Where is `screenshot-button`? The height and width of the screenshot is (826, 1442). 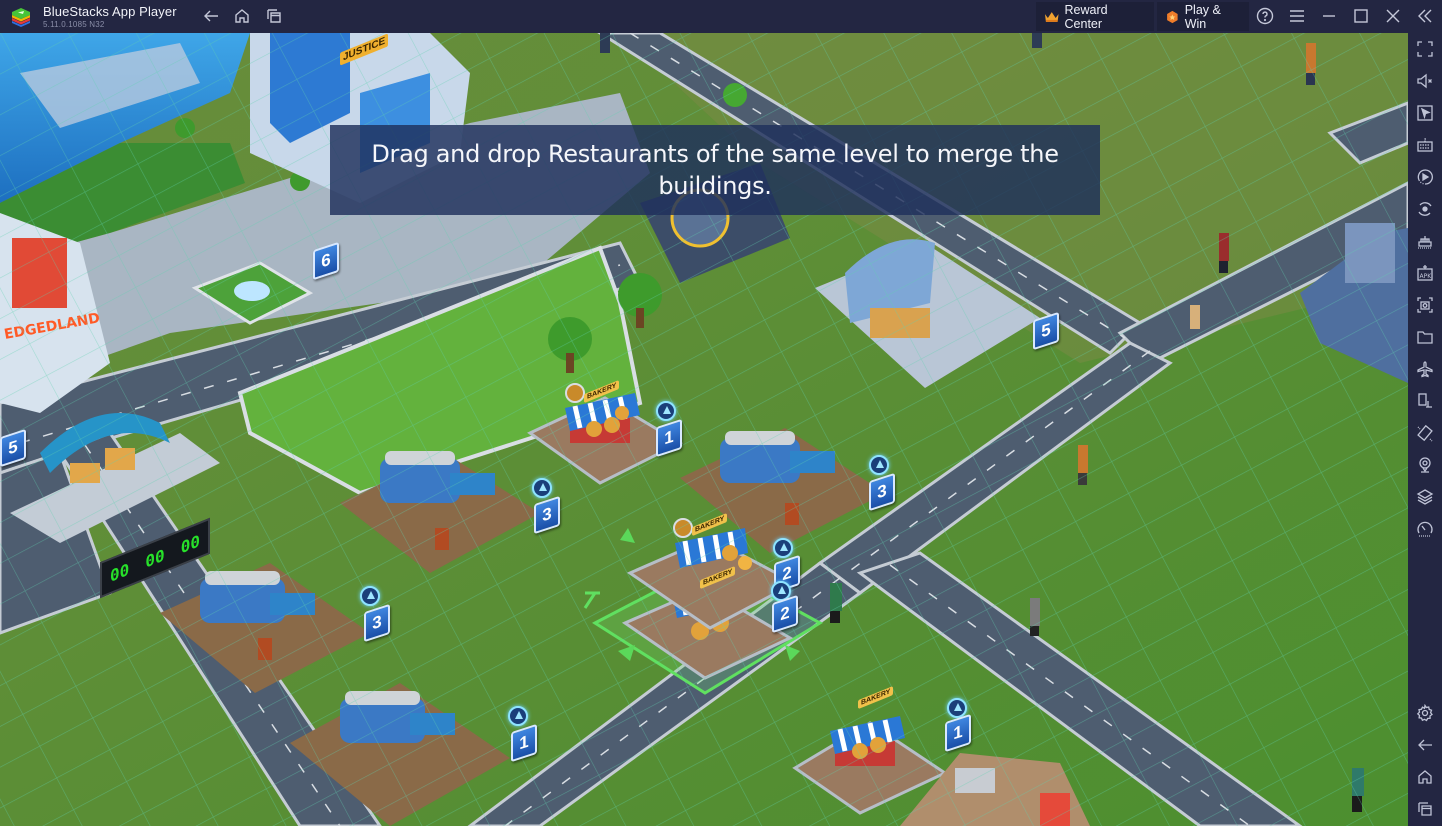
screenshot-button is located at coordinates (1425, 305).